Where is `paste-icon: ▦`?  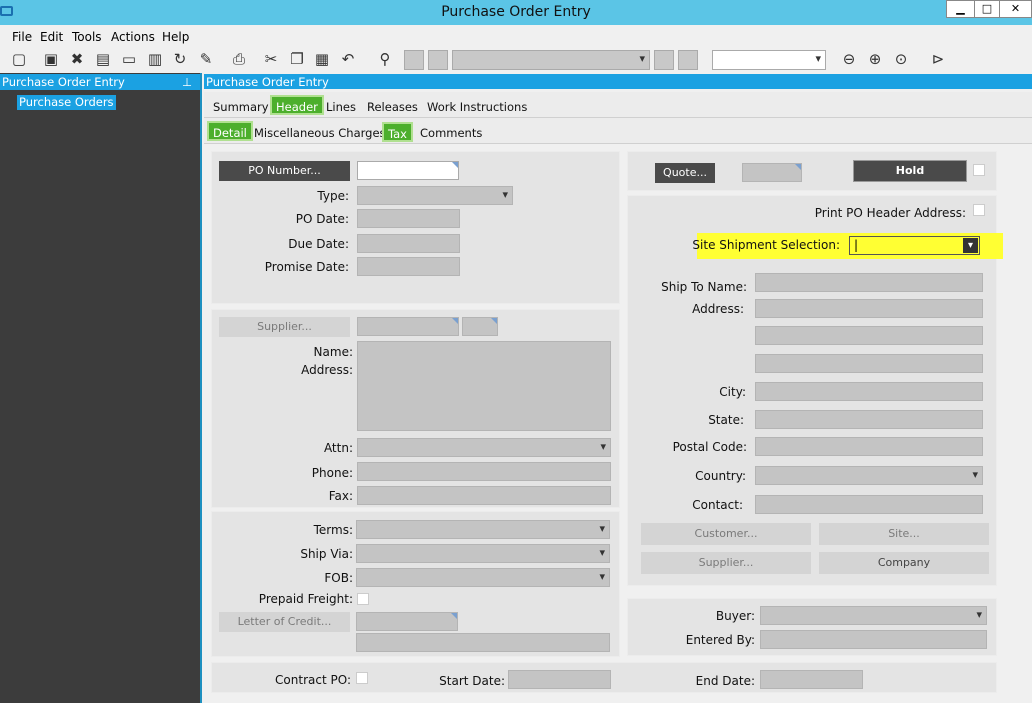 paste-icon: ▦ is located at coordinates (322, 59).